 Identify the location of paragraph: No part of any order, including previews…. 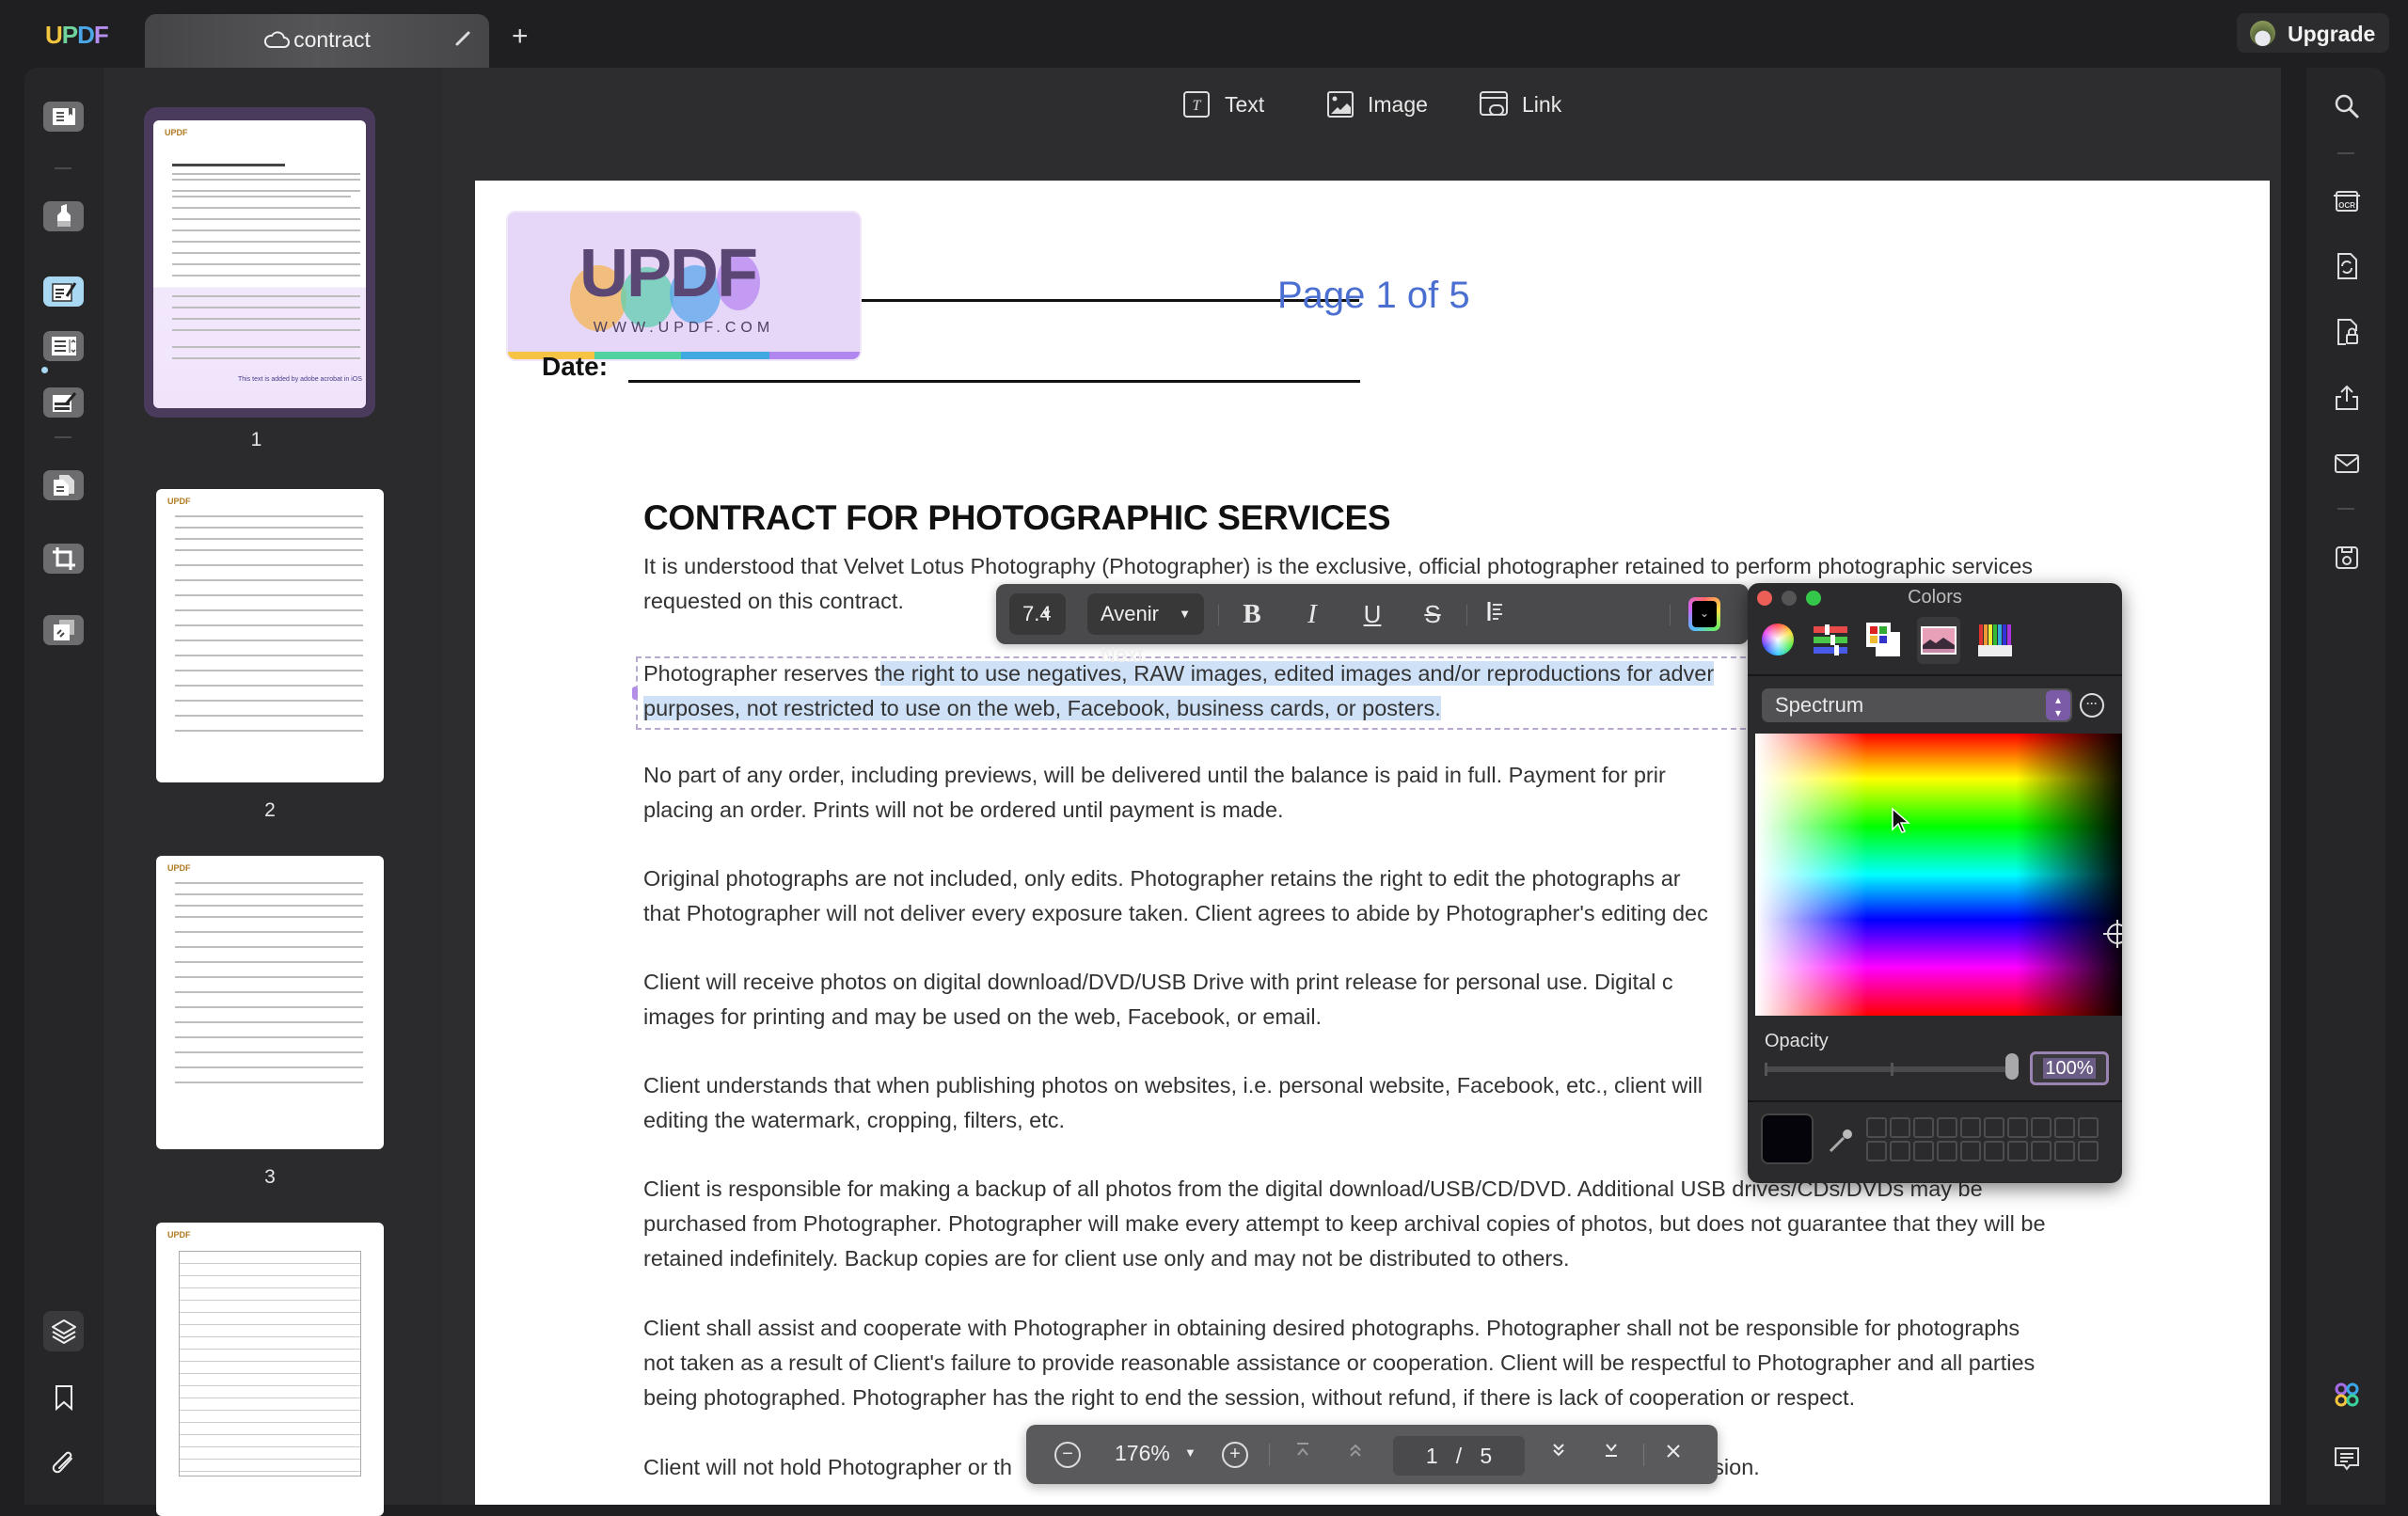
(1155, 793).